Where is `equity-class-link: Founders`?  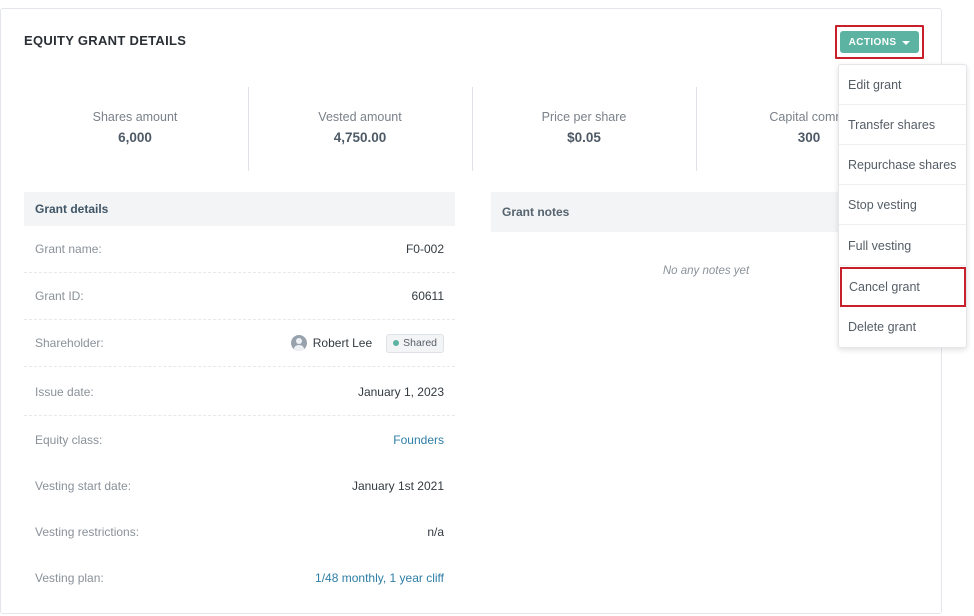
equity-class-link: Founders is located at coordinates (418, 440).